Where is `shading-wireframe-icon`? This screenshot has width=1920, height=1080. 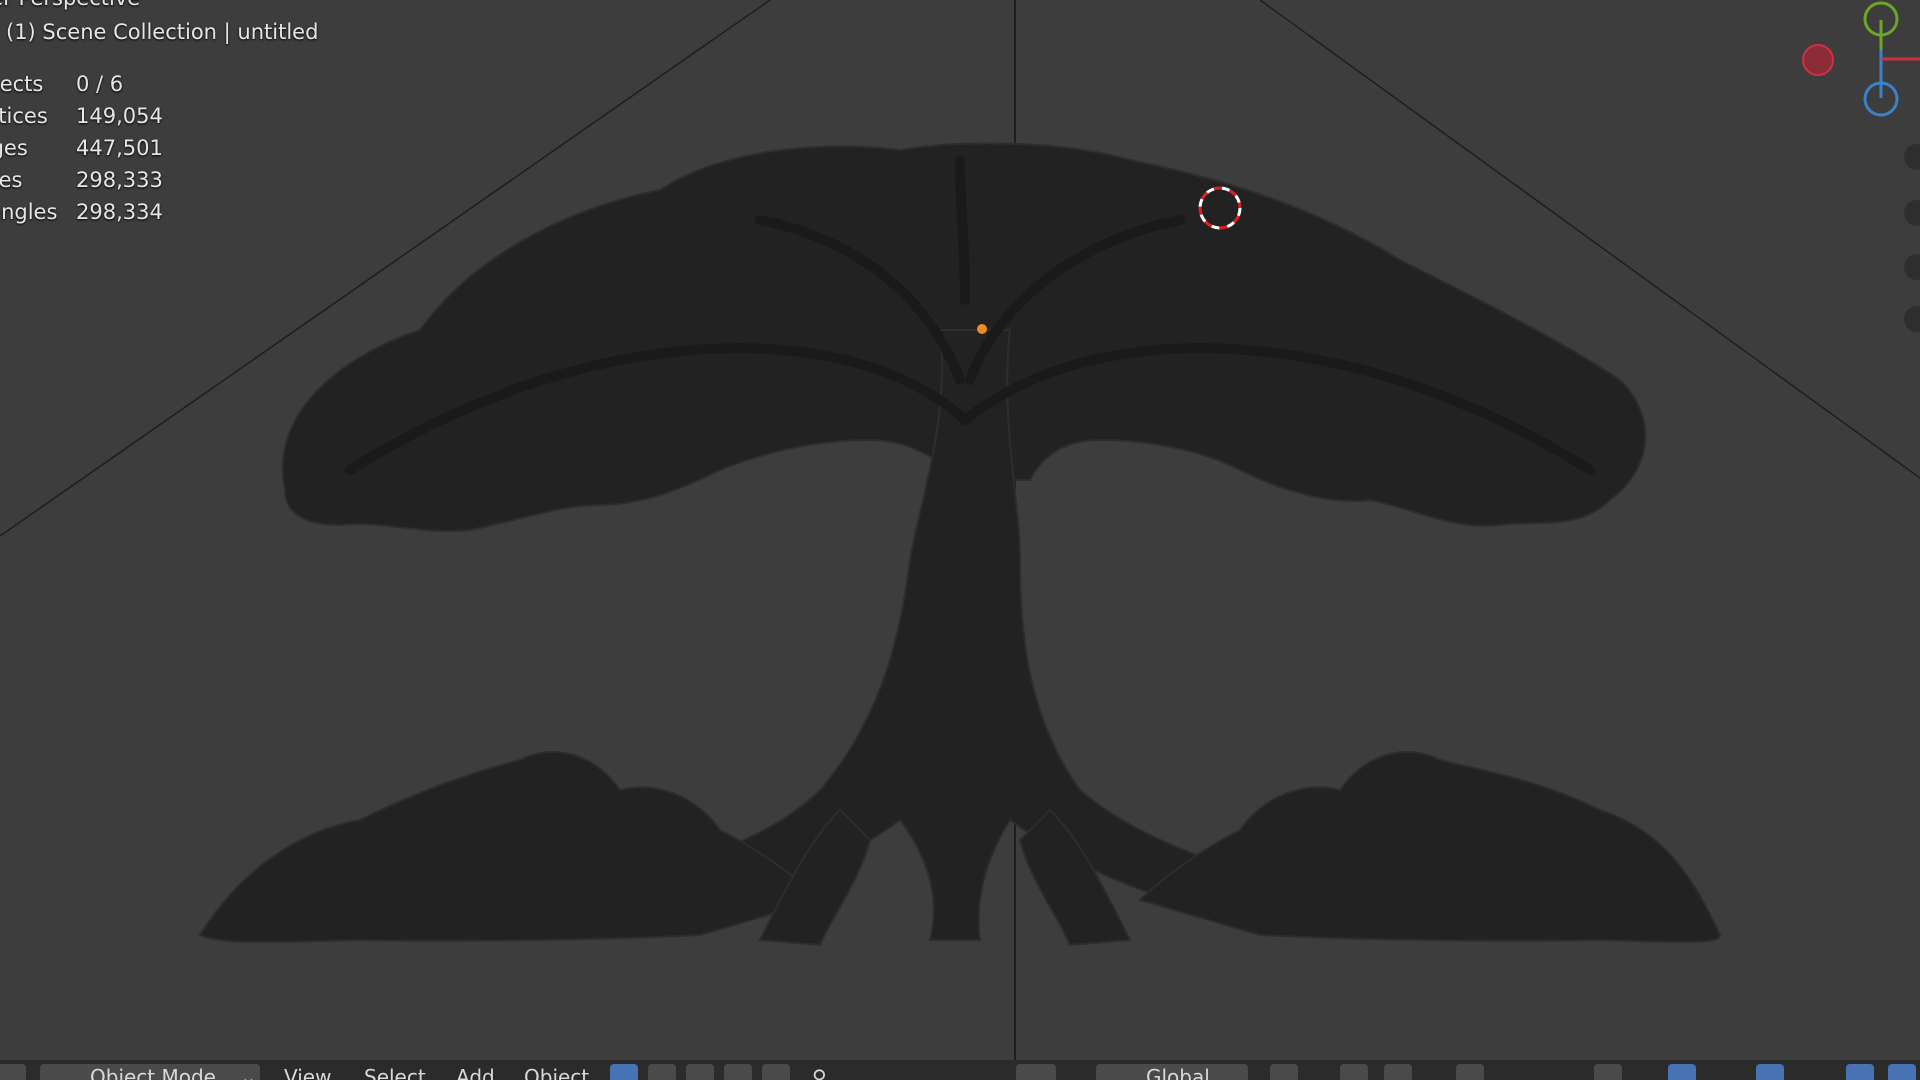
shading-wireframe-icon is located at coordinates (1902, 1072).